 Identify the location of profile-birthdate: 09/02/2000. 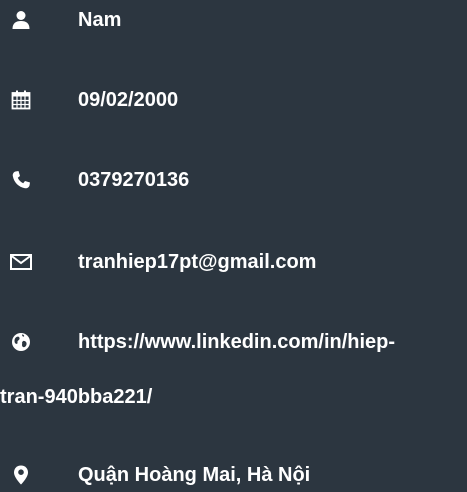
(128, 100).